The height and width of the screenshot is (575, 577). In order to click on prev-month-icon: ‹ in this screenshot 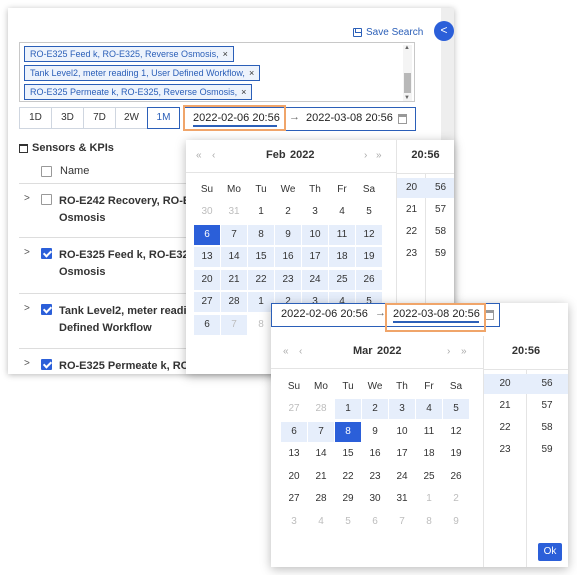, I will do `click(300, 351)`.